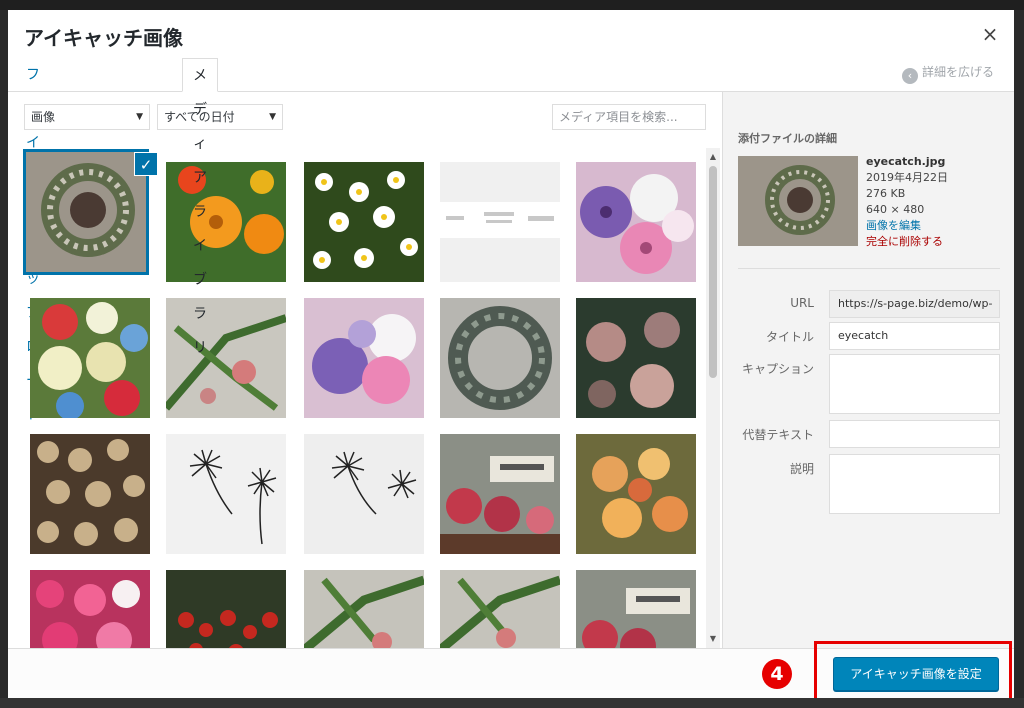 The height and width of the screenshot is (708, 1024). I want to click on dried-flowers-image, so click(90, 494).